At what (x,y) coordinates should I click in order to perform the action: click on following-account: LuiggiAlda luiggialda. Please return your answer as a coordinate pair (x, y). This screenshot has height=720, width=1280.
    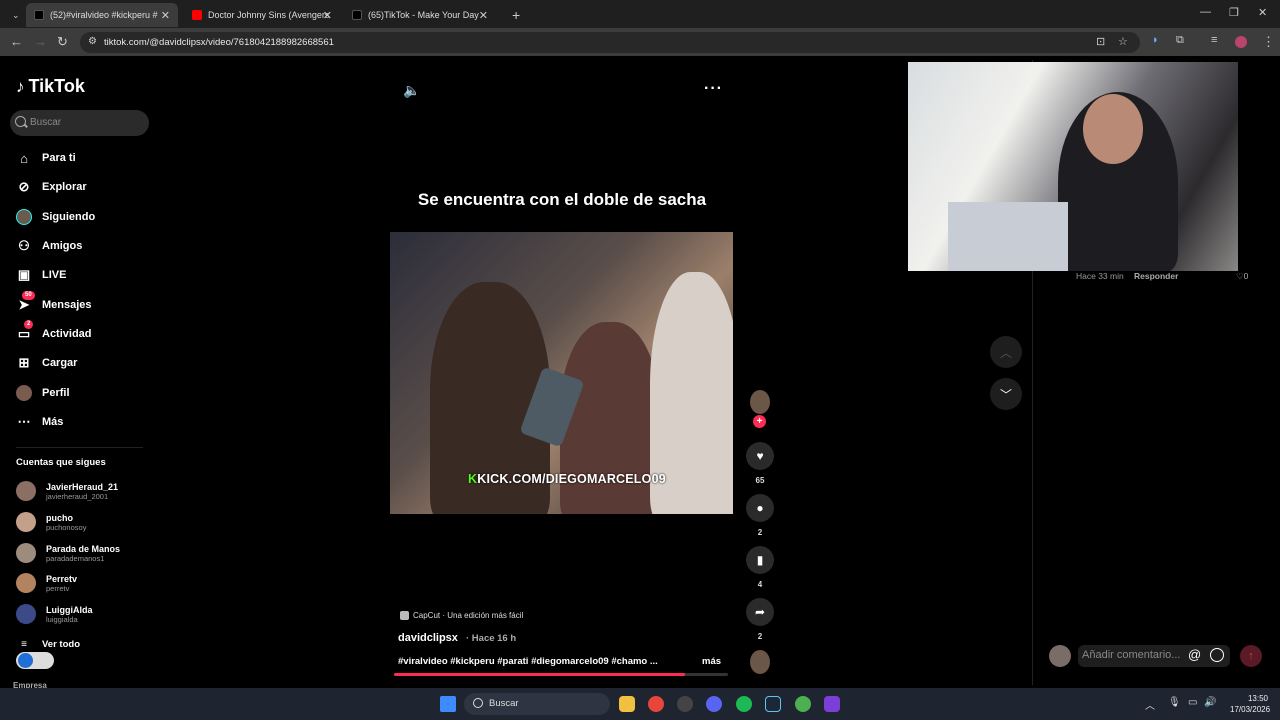
    Looking at the image, I should click on (54, 614).